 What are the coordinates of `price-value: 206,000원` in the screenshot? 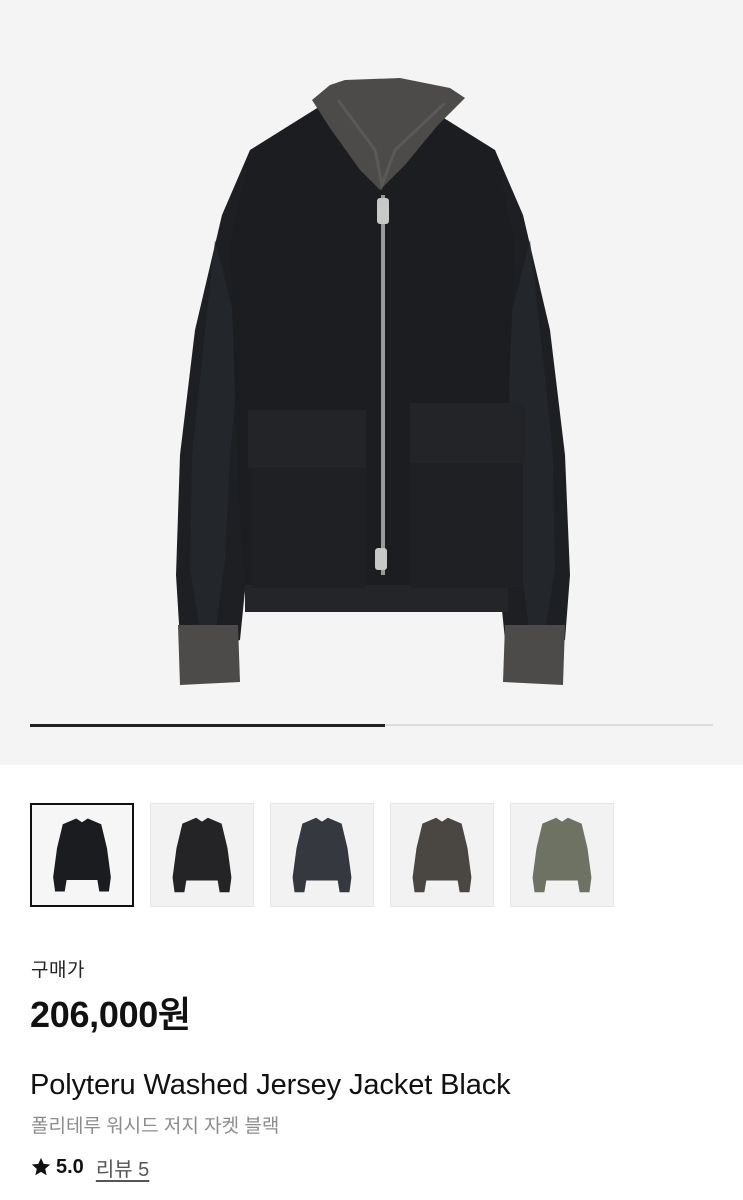 It's located at (110, 1014).